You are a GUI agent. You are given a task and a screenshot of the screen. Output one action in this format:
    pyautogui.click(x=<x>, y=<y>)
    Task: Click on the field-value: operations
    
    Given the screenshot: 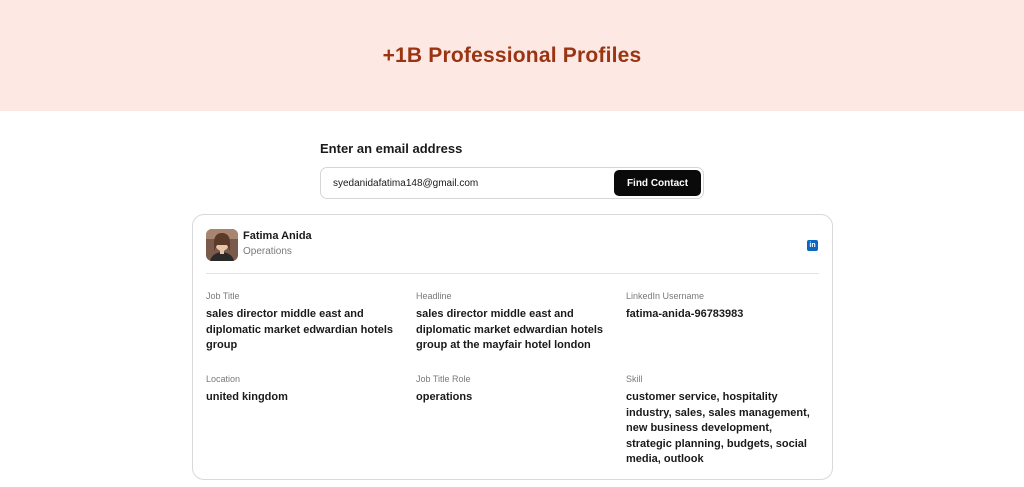 What is the action you would take?
    pyautogui.click(x=444, y=397)
    